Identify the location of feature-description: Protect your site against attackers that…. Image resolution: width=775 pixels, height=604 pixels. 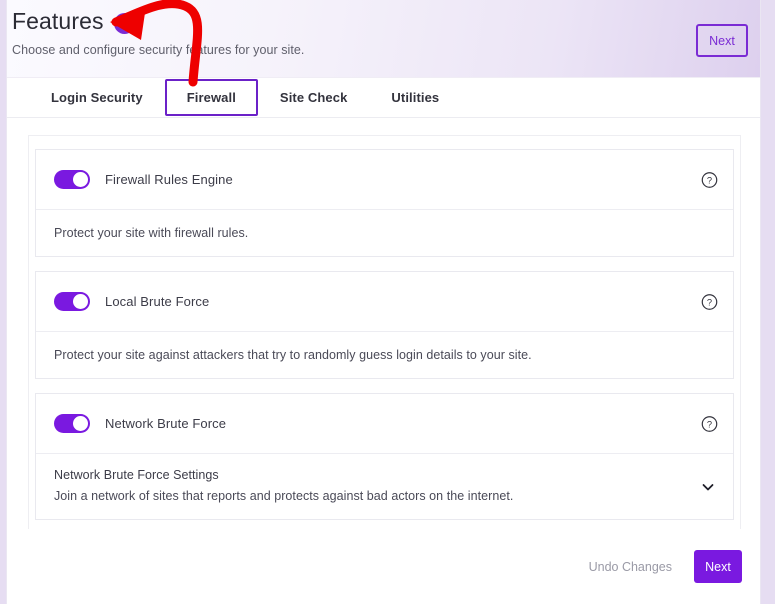
(293, 355).